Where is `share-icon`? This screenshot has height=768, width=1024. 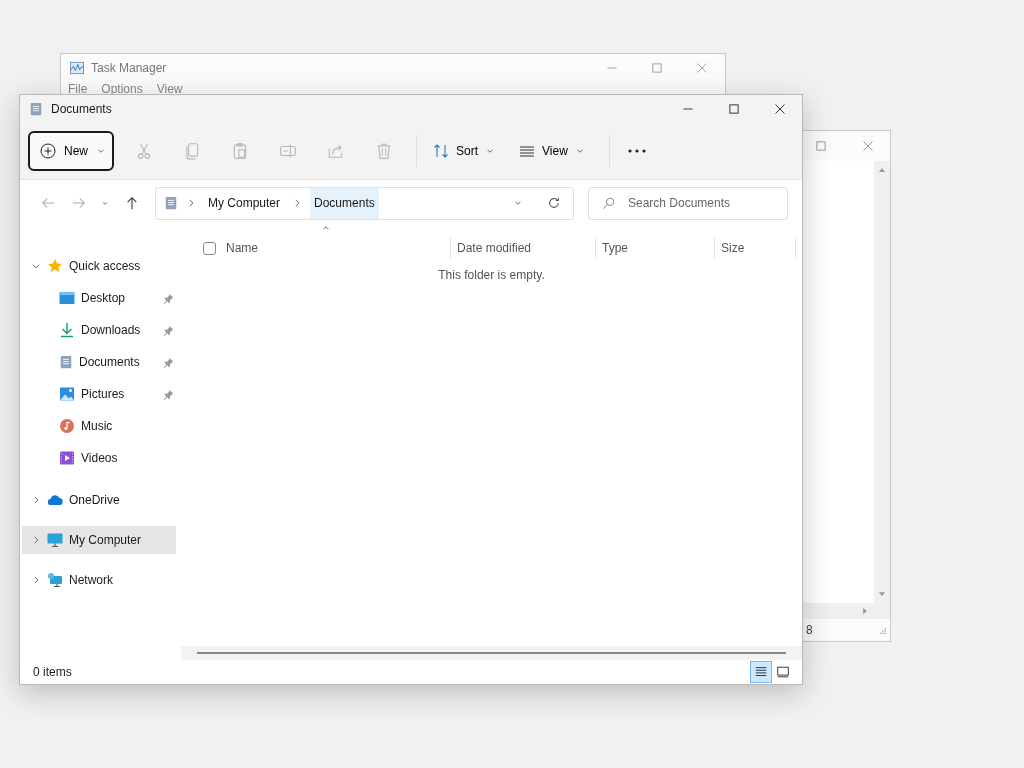
share-icon is located at coordinates (336, 151).